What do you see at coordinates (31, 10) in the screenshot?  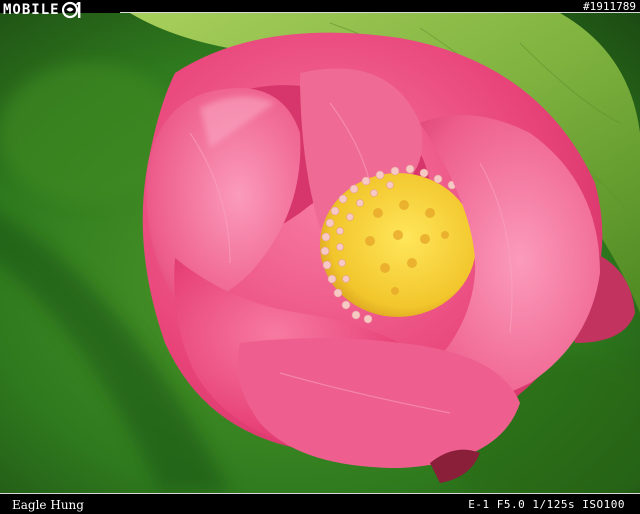 I see `logo-text: MOBILE` at bounding box center [31, 10].